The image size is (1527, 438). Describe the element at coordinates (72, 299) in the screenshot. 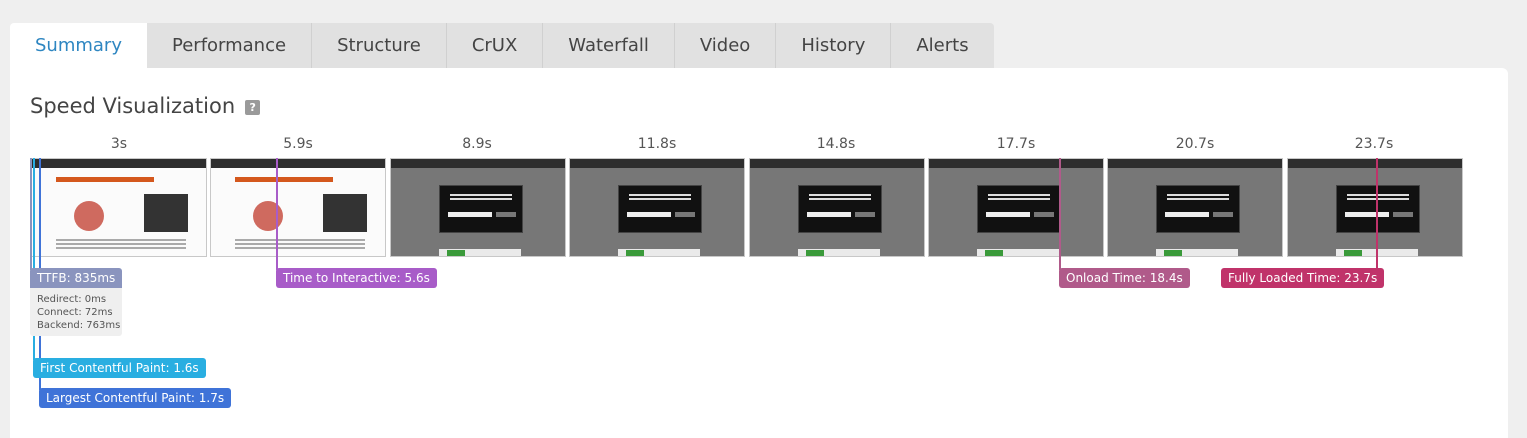

I see `ttfb-redirect: Redirect: 0ms` at that location.